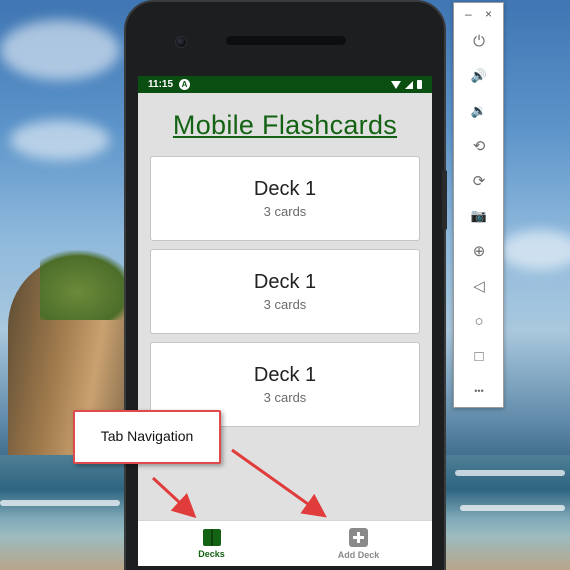 This screenshot has height=570, width=570. What do you see at coordinates (479, 76) in the screenshot?
I see `volume-up-icon: 🔊` at bounding box center [479, 76].